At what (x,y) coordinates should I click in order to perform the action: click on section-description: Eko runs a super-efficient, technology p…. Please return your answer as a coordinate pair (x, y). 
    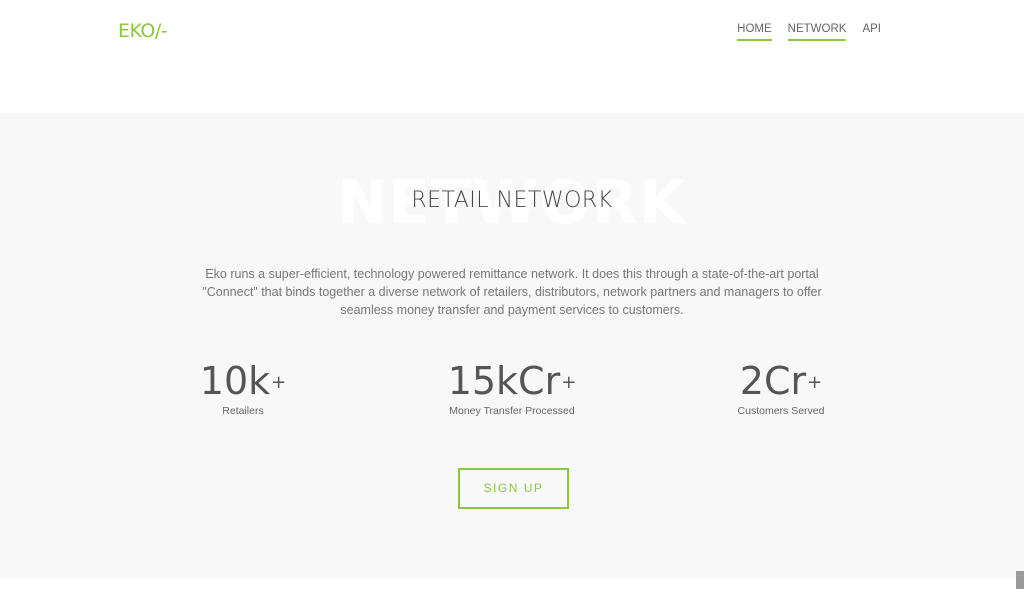
    Looking at the image, I should click on (512, 292).